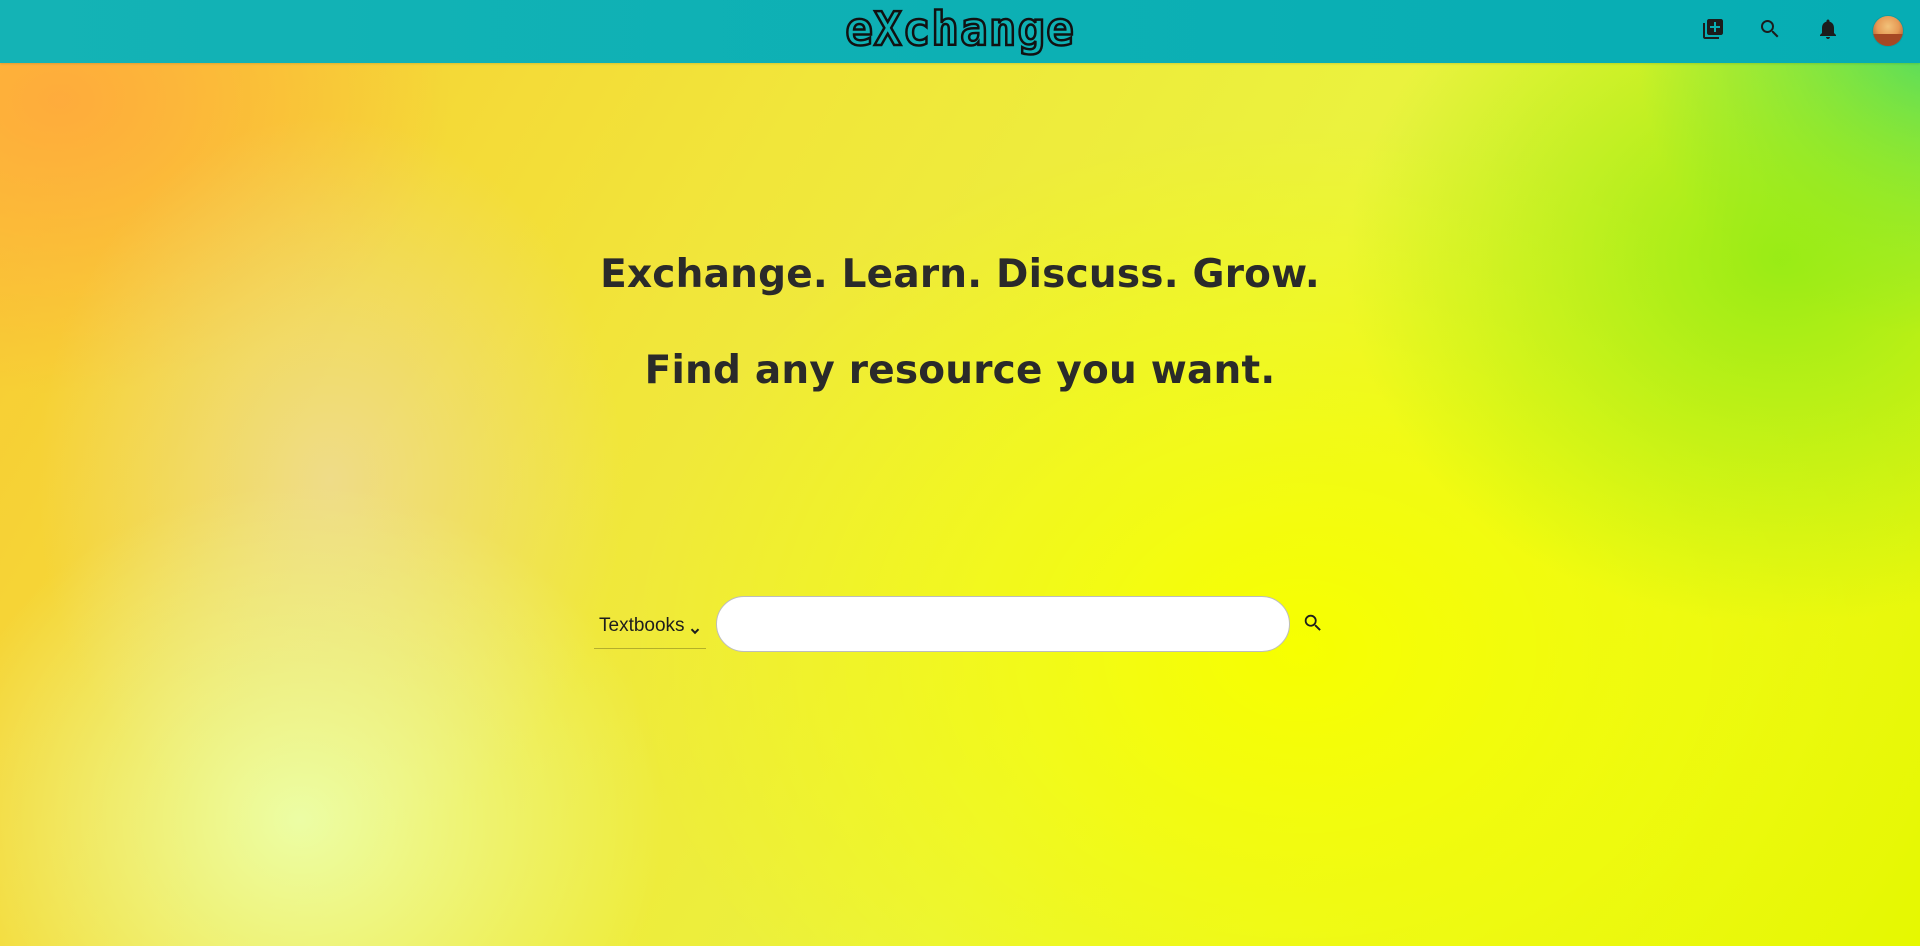 This screenshot has height=946, width=1920. What do you see at coordinates (695, 628) in the screenshot?
I see `chevron-down-icon` at bounding box center [695, 628].